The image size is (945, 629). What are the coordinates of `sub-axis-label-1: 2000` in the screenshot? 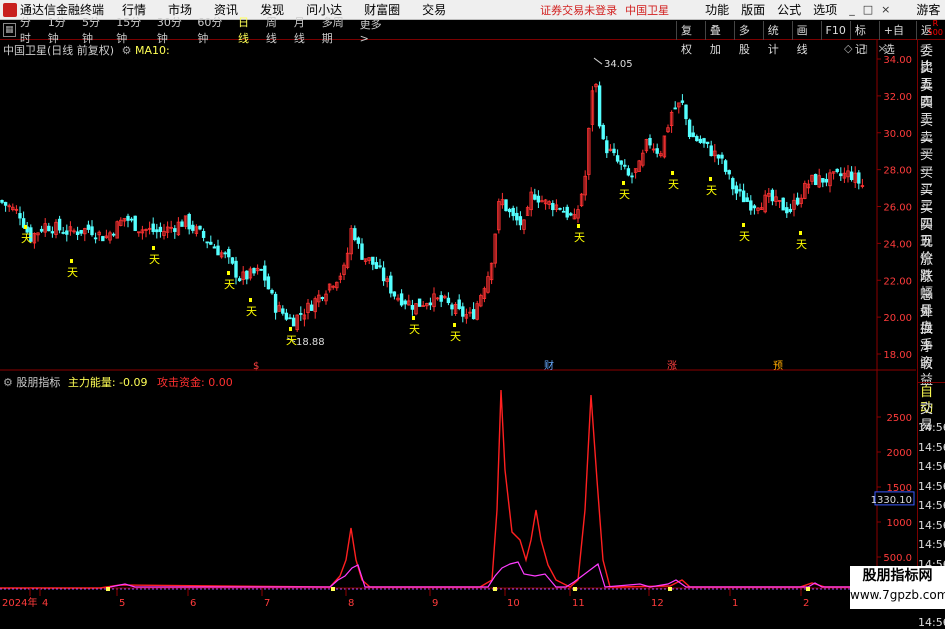 It's located at (899, 453).